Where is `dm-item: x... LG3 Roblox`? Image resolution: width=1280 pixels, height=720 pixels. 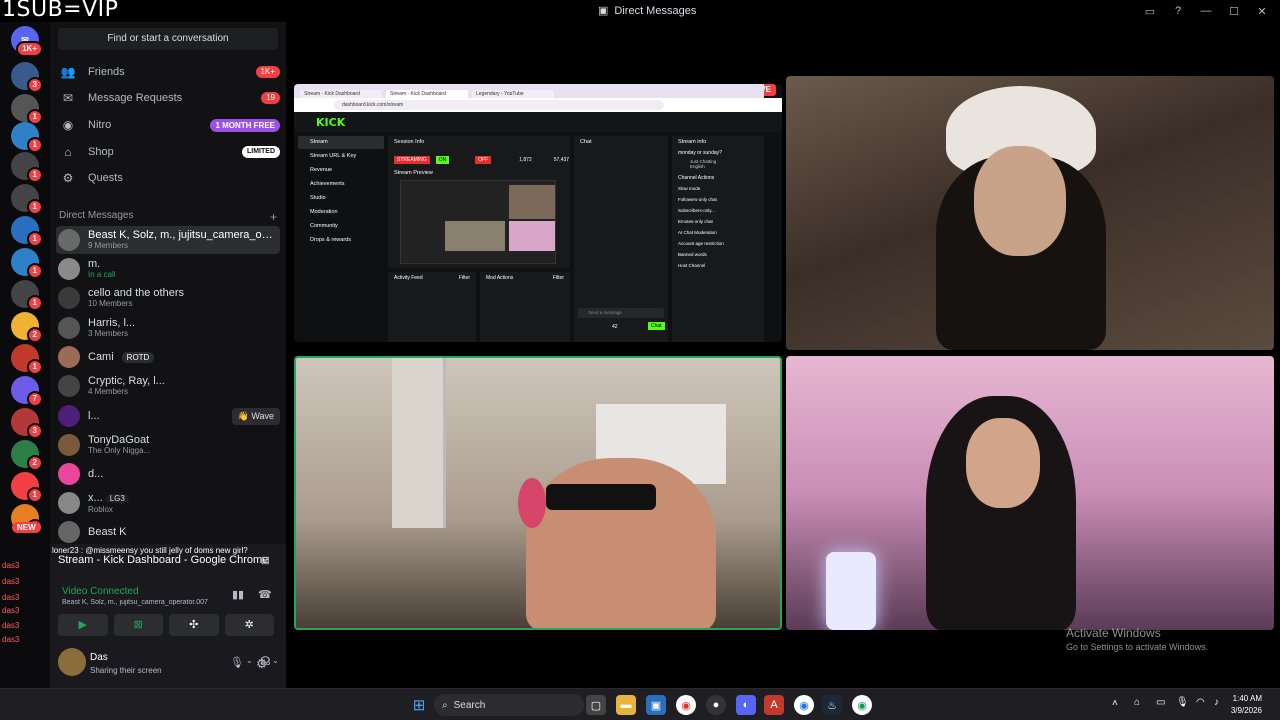
dm-item: x... LG3 Roblox is located at coordinates (168, 503).